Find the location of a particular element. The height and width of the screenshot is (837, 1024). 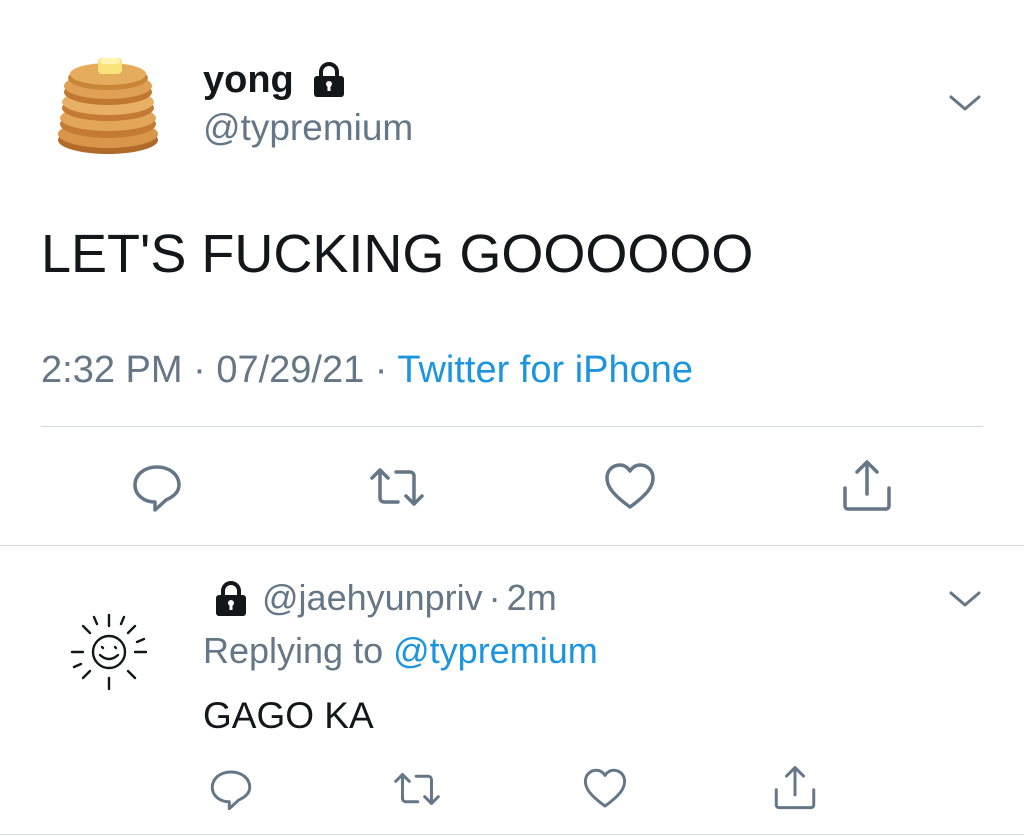

reply-text: GAGO KA is located at coordinates (288, 715).